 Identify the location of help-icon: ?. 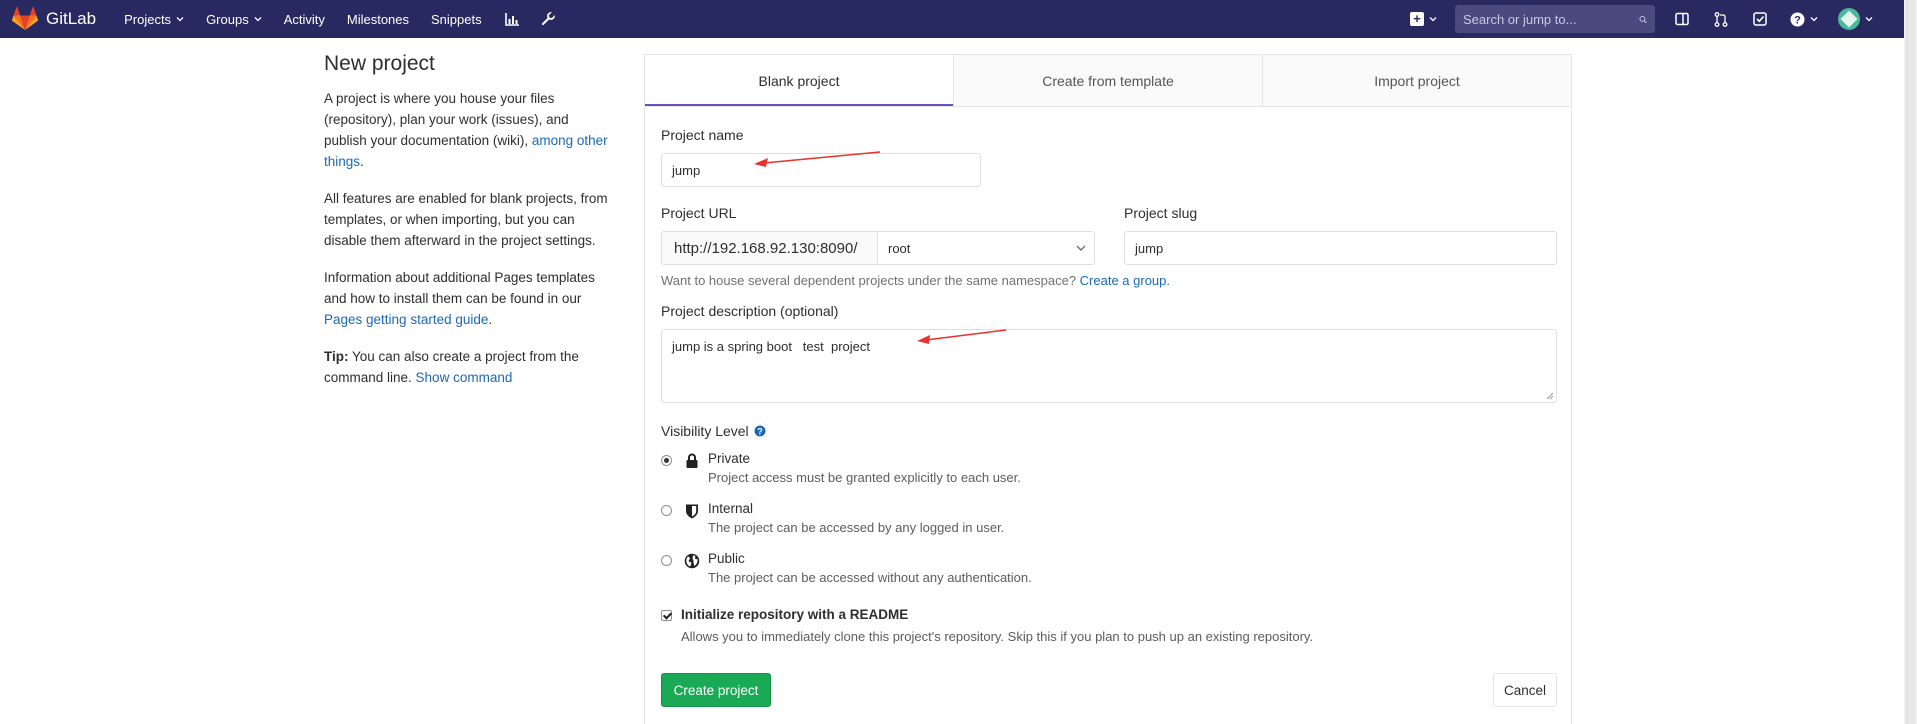
(1797, 19).